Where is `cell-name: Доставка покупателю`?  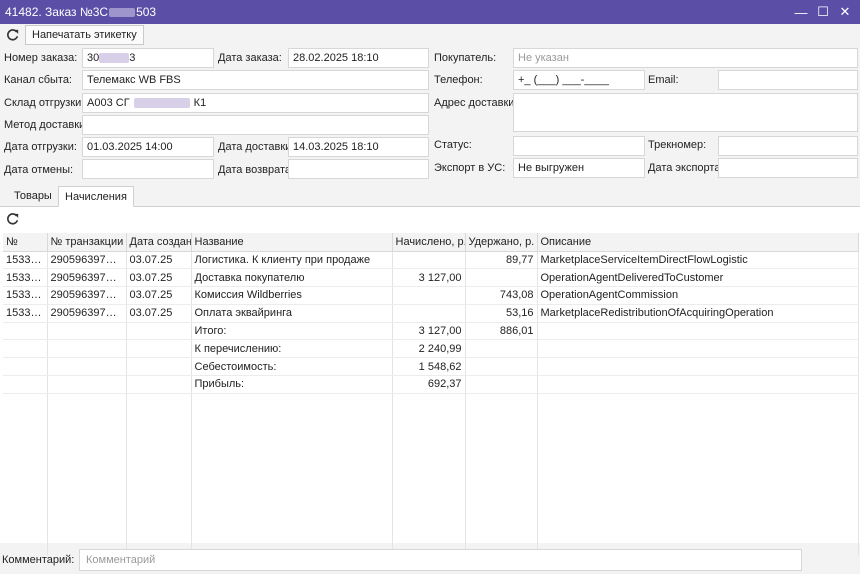
cell-name: Доставка покупателю is located at coordinates (292, 278).